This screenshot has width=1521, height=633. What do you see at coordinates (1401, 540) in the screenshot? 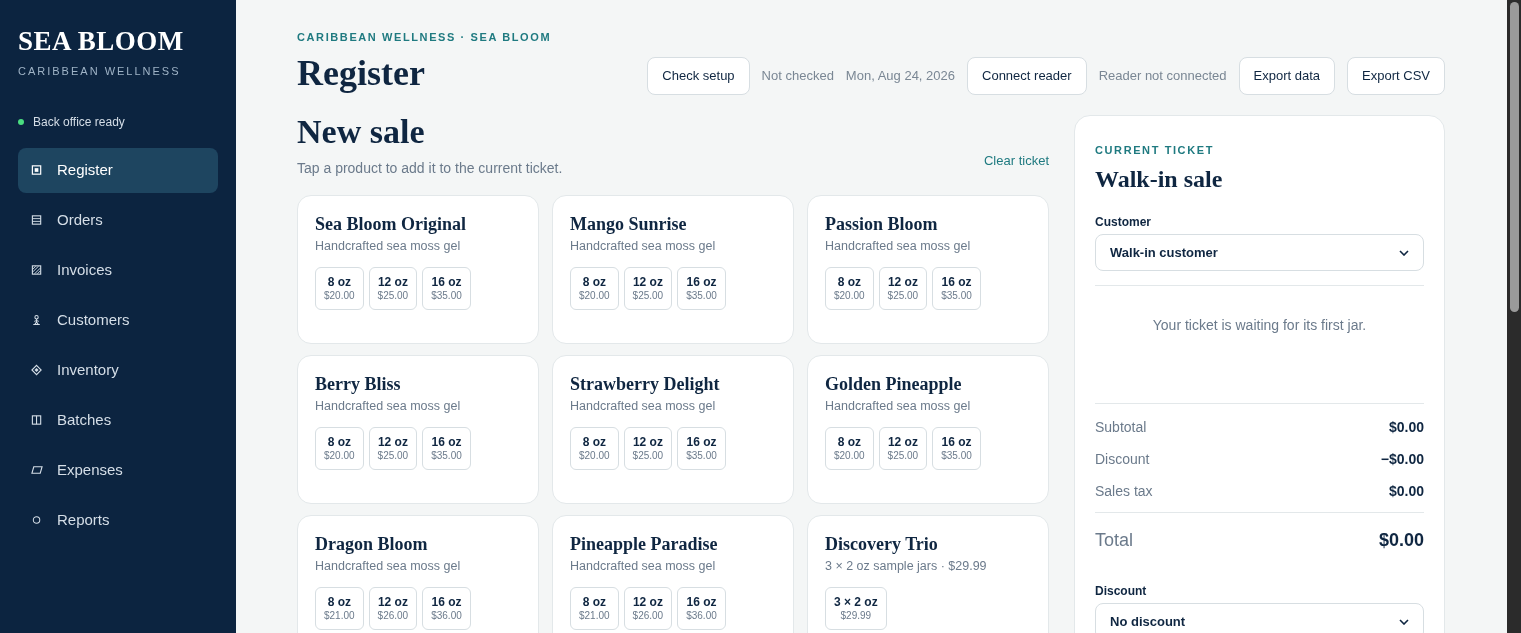
I see `total-value: $0.00` at bounding box center [1401, 540].